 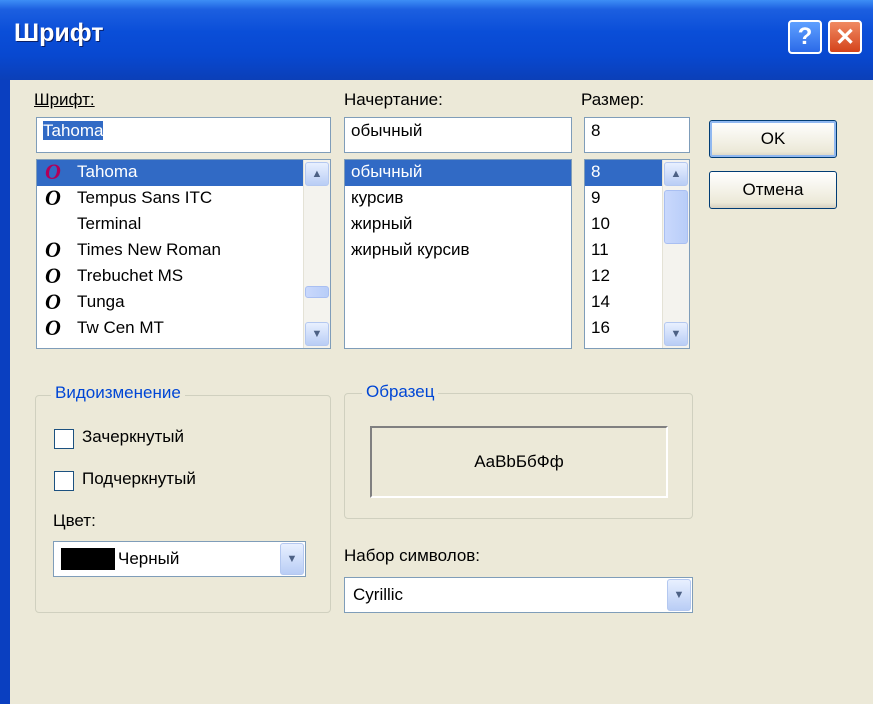 What do you see at coordinates (183, 329) in the screenshot?
I see `list-item: O Tw Cen MT` at bounding box center [183, 329].